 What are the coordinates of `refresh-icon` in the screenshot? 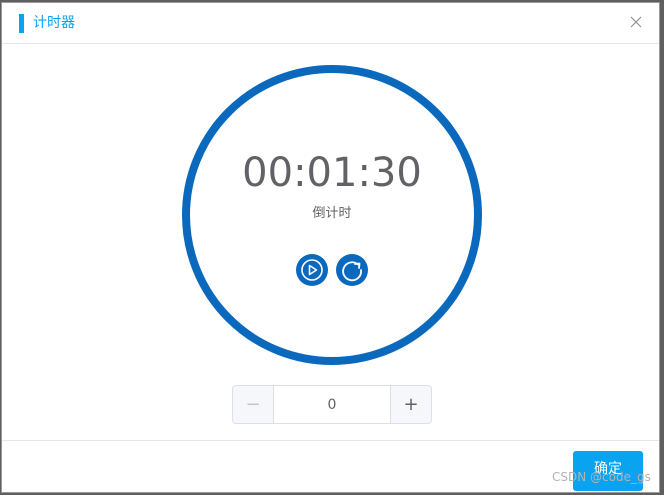 It's located at (352, 271).